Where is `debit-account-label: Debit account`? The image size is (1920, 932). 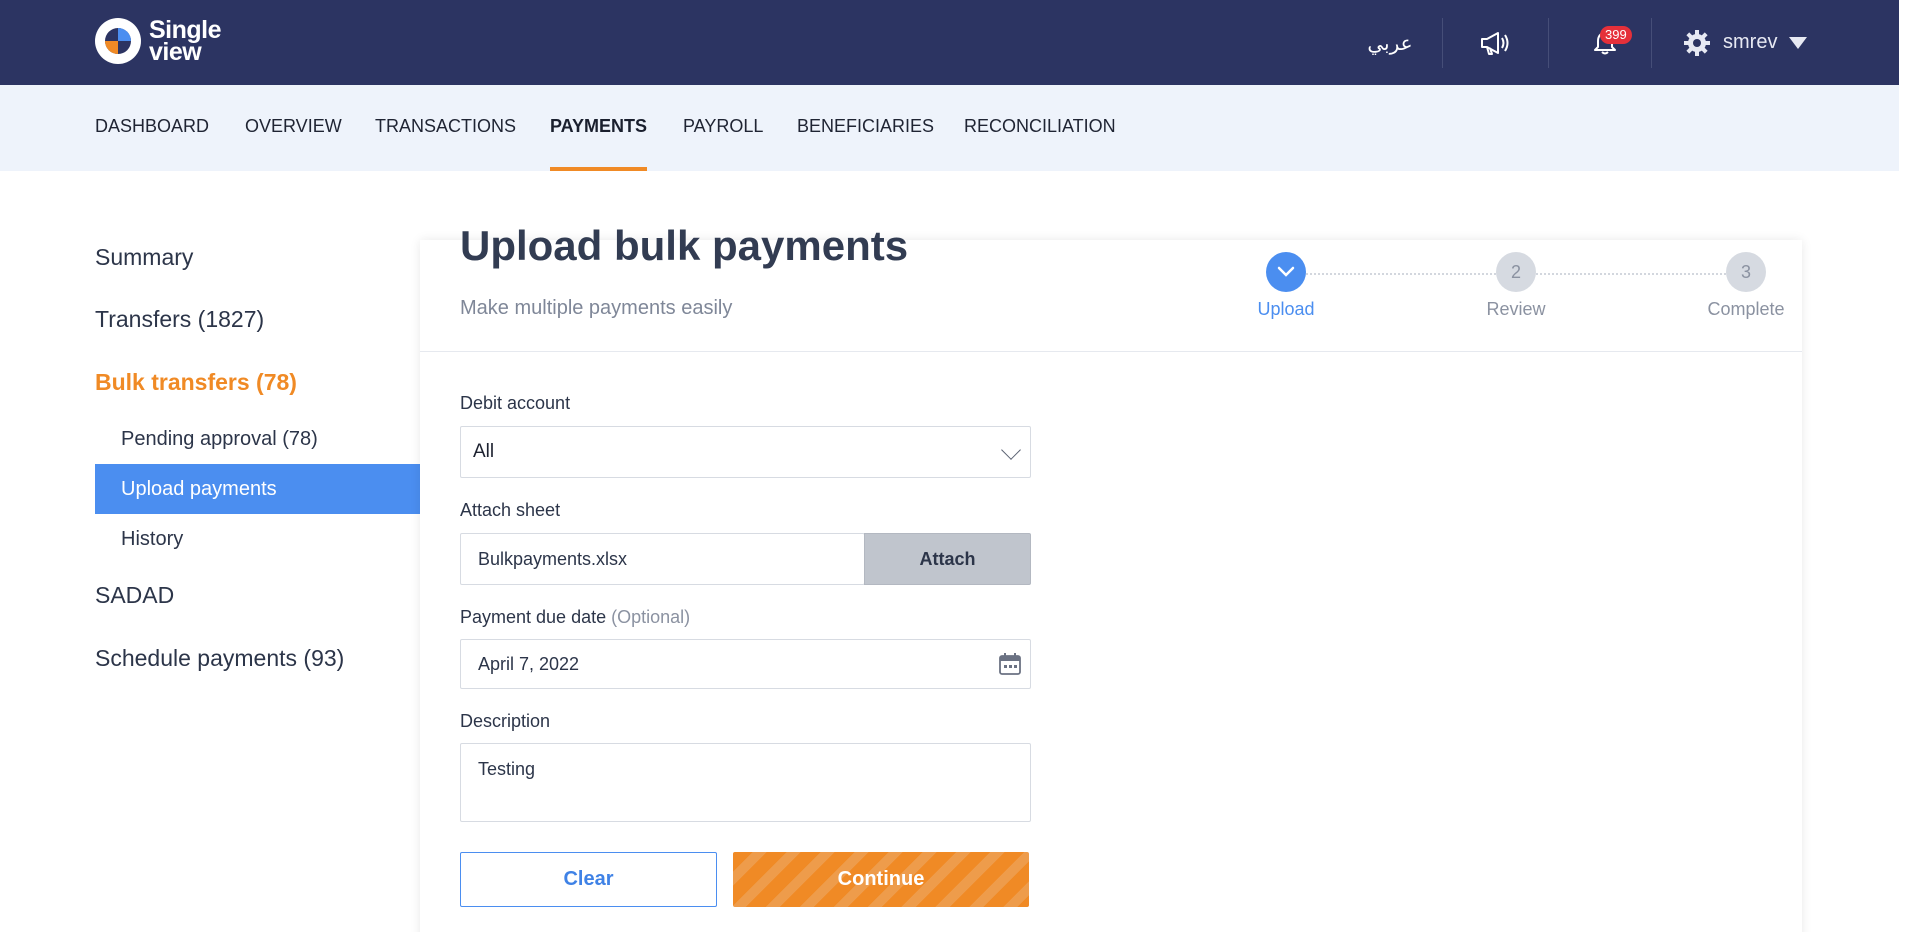 debit-account-label: Debit account is located at coordinates (515, 403).